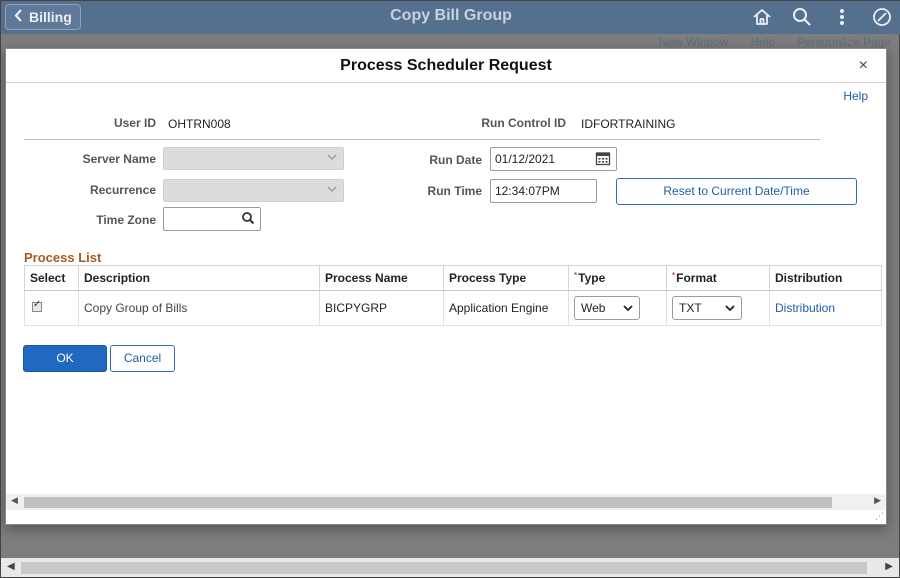  What do you see at coordinates (253, 190) in the screenshot?
I see `recurrence-select` at bounding box center [253, 190].